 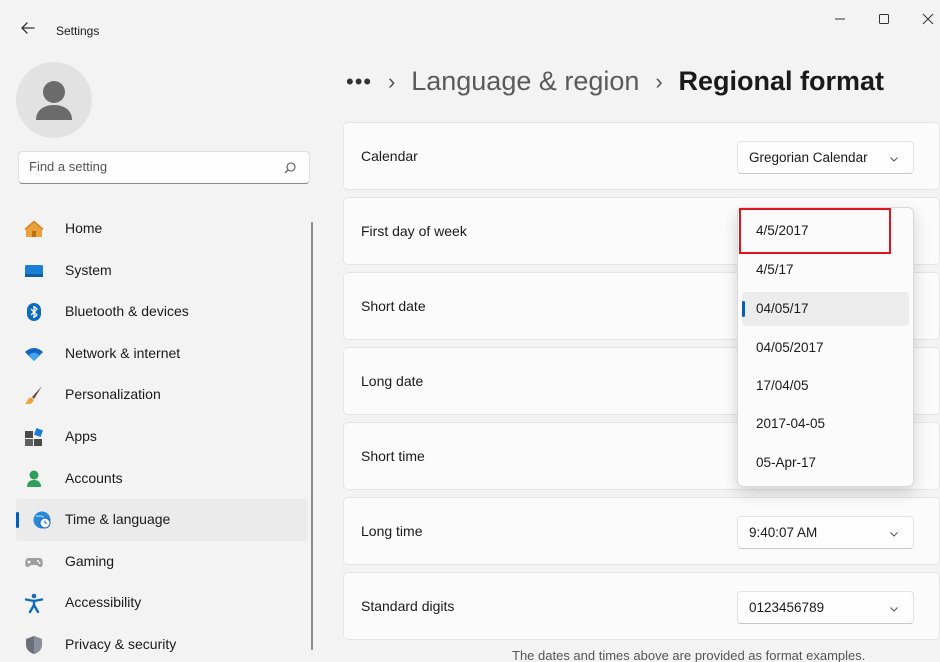 What do you see at coordinates (389, 156) in the screenshot?
I see `setting-label: Calendar` at bounding box center [389, 156].